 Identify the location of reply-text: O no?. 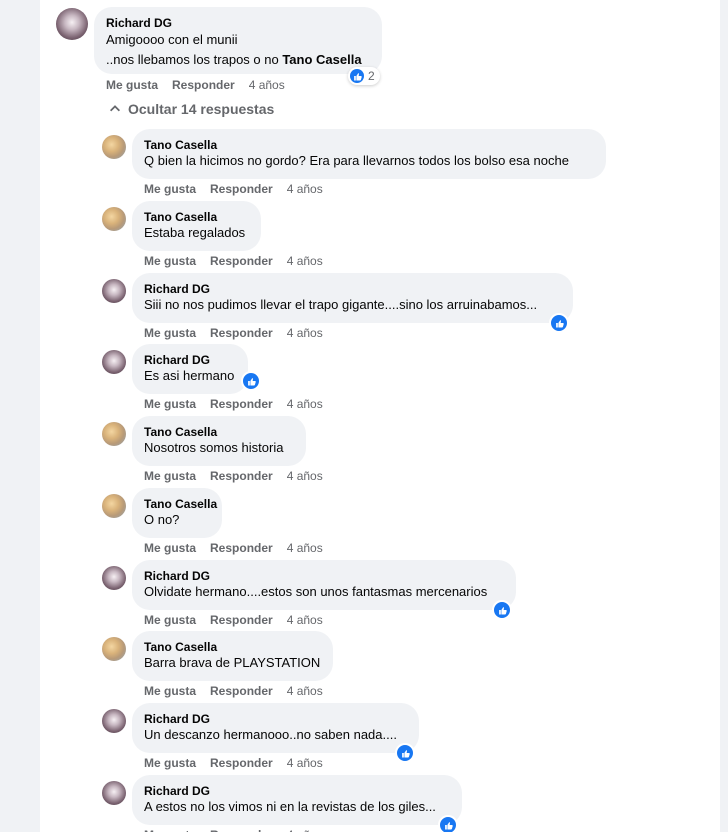
(162, 519).